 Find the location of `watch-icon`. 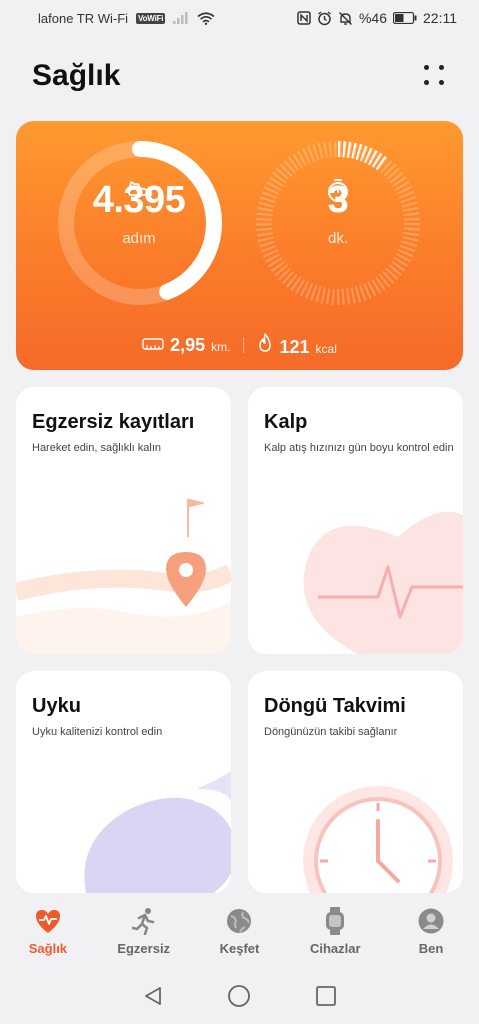

watch-icon is located at coordinates (335, 921).